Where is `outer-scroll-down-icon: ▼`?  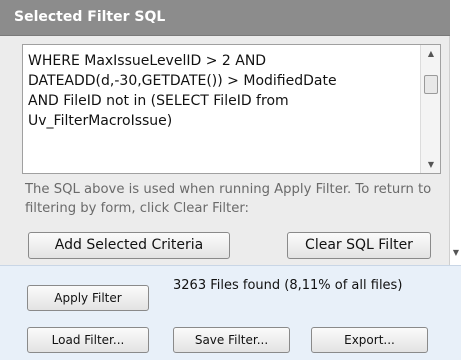 outer-scroll-down-icon: ▼ is located at coordinates (456, 253).